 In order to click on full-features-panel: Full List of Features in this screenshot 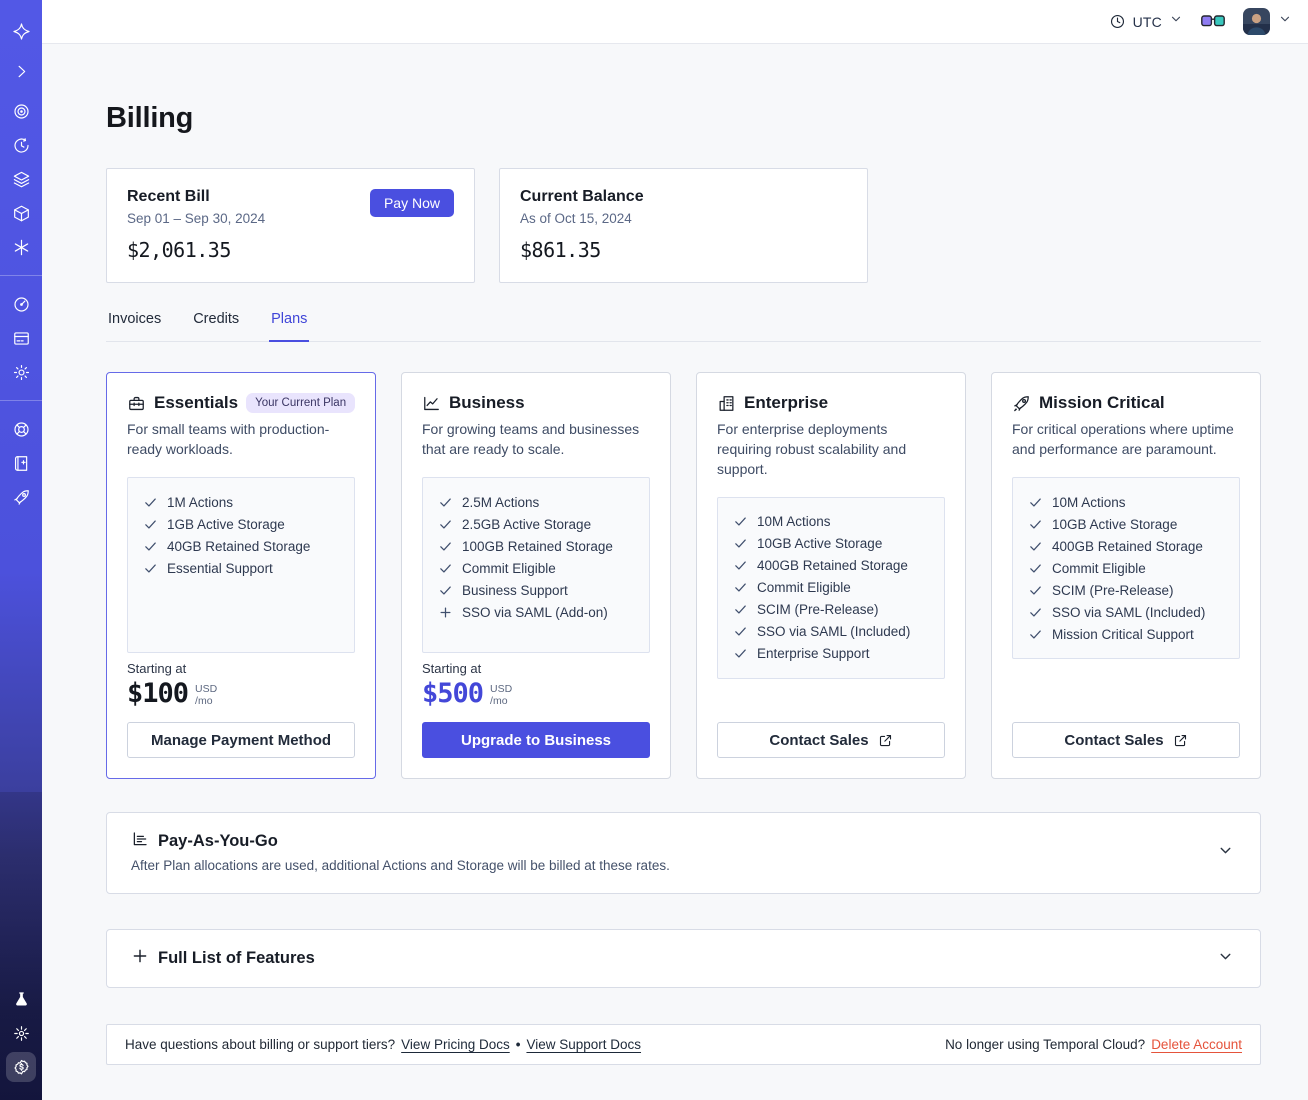, I will do `click(683, 958)`.